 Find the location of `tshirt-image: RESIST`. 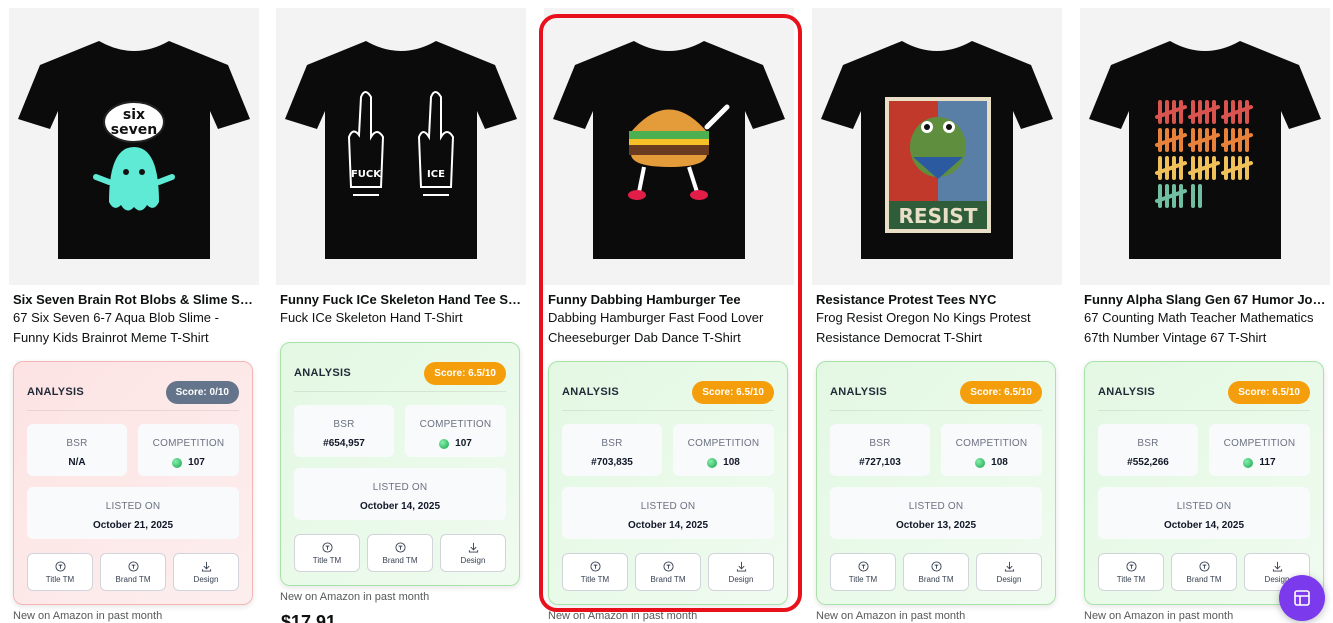

tshirt-image: RESIST is located at coordinates (937, 149).